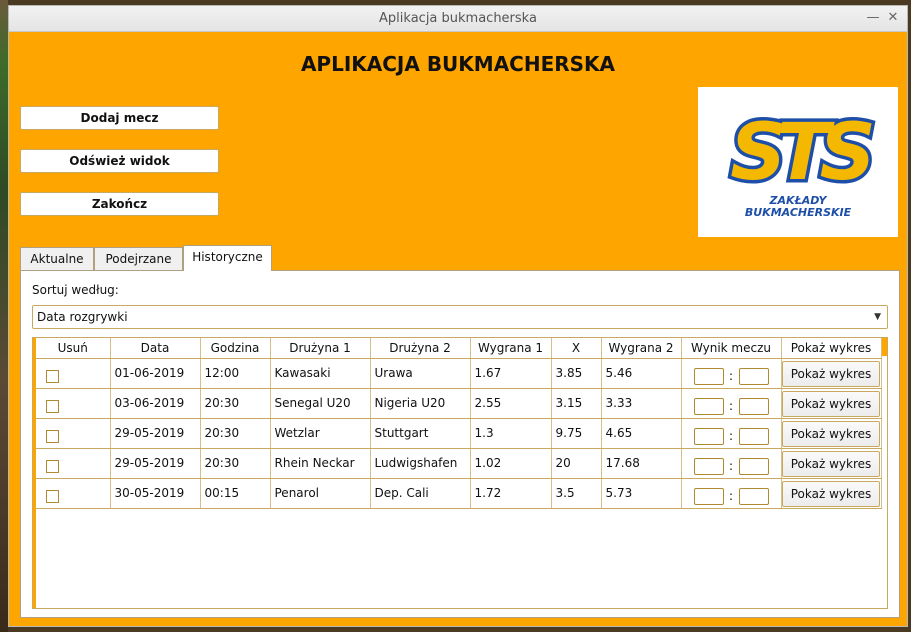  What do you see at coordinates (235, 348) in the screenshot?
I see `col-header-godzina: Godzina` at bounding box center [235, 348].